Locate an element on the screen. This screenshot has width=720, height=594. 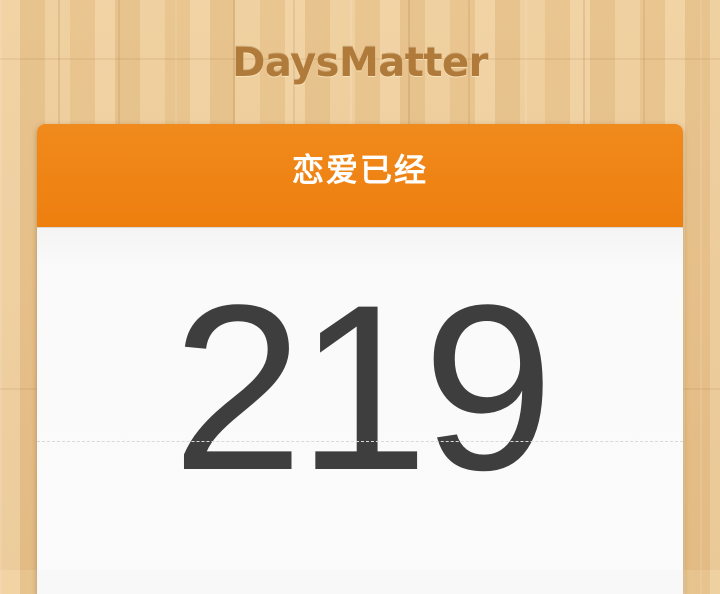
app-title: DaysMatter is located at coordinates (360, 63).